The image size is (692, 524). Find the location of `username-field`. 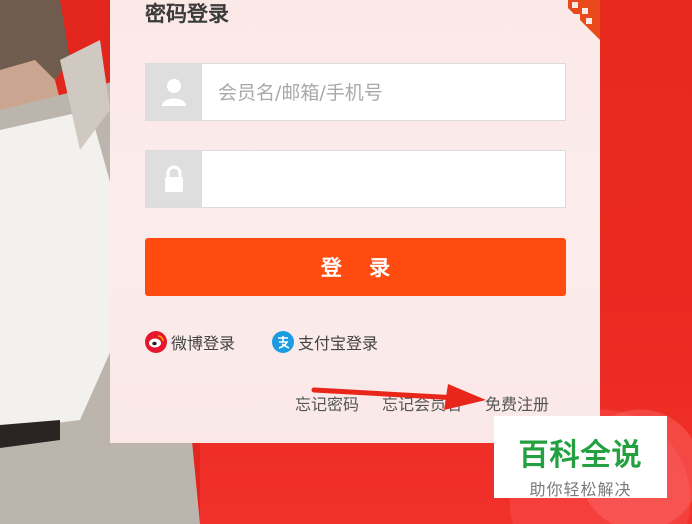

username-field is located at coordinates (355, 92).